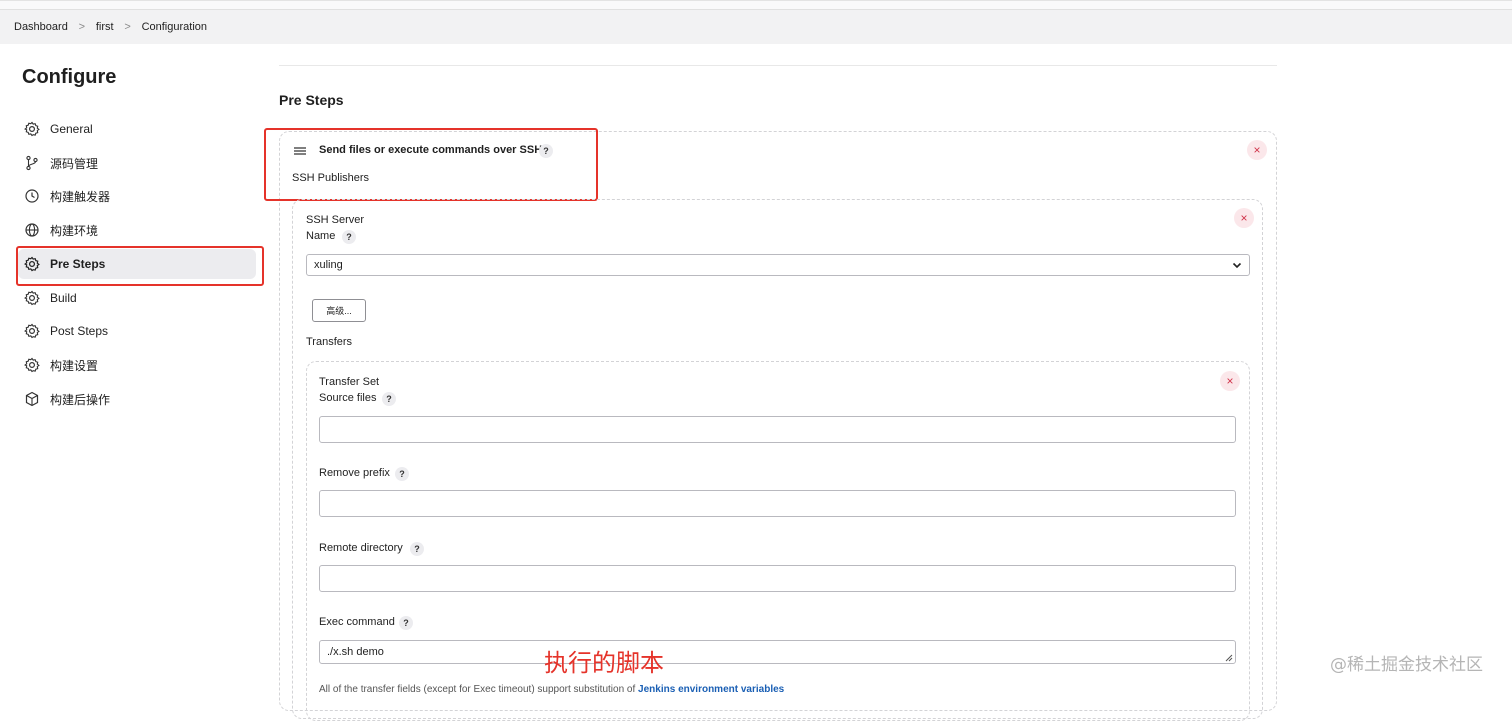 This screenshot has width=1512, height=721. I want to click on top-strip, so click(756, 5).